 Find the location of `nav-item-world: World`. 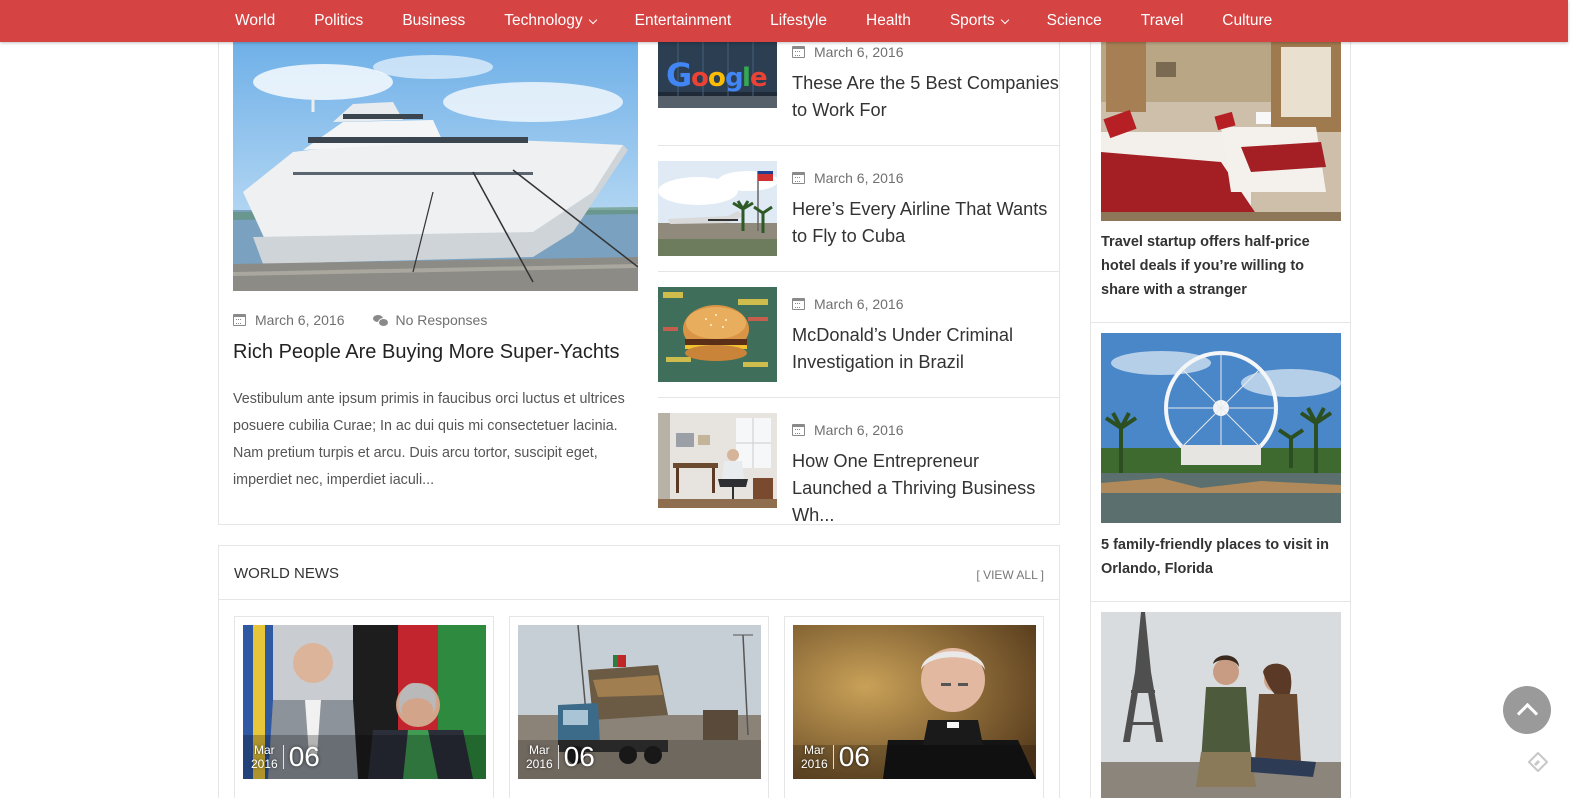

nav-item-world: World is located at coordinates (255, 21).